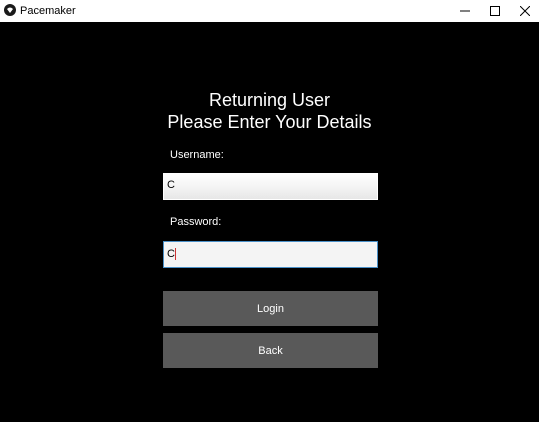 This screenshot has width=539, height=422. I want to click on app-logo-icon, so click(10, 10).